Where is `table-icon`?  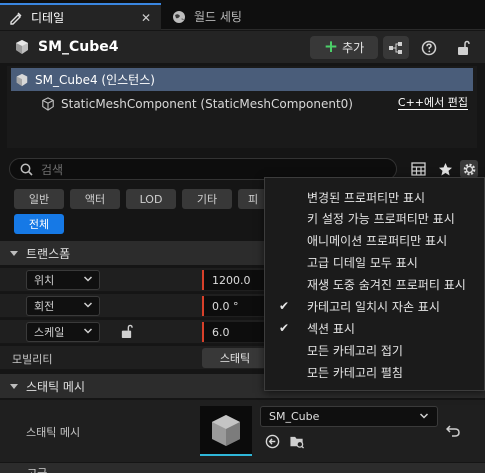
table-icon is located at coordinates (418, 169).